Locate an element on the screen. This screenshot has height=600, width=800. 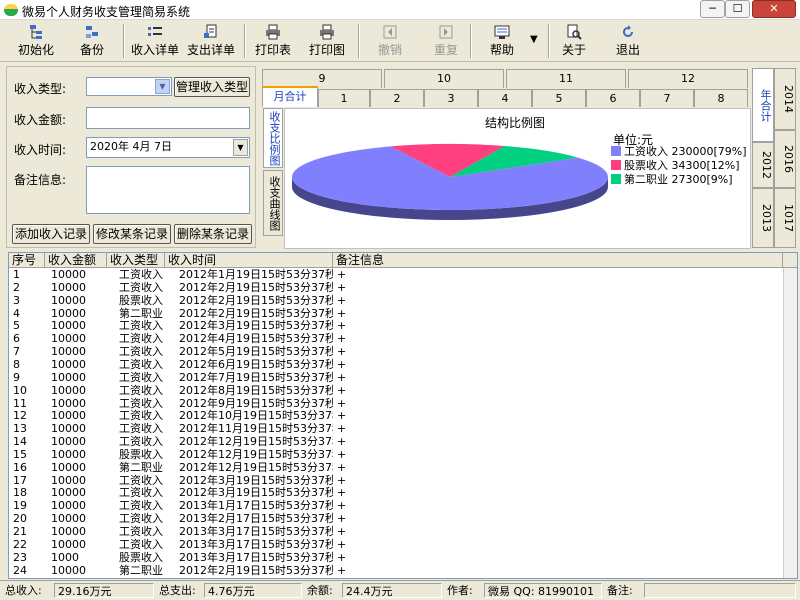
legend-item: 第二职业 27300[9%] is located at coordinates (679, 180).